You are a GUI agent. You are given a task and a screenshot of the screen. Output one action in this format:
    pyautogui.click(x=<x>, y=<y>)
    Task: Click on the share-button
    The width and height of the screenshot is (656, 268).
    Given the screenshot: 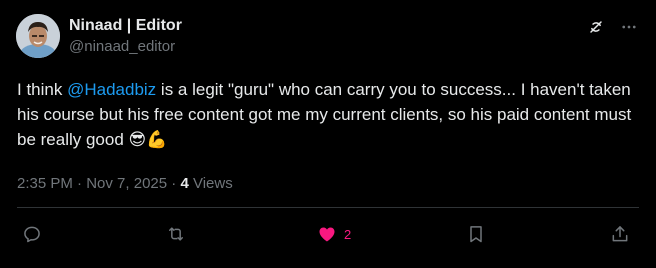 What is the action you would take?
    pyautogui.click(x=620, y=234)
    